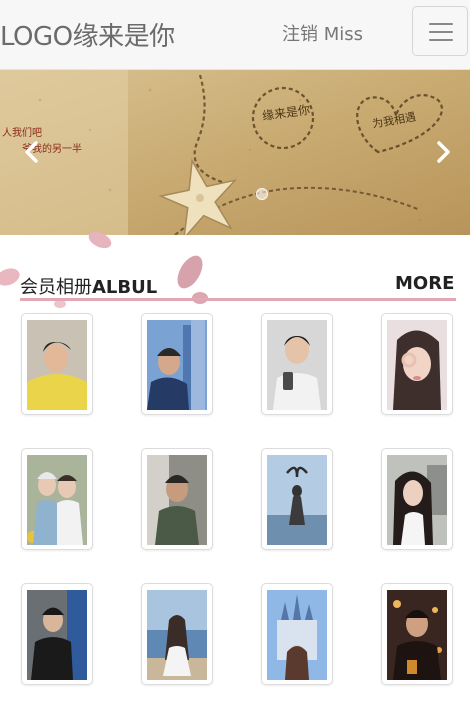  What do you see at coordinates (125, 287) in the screenshot?
I see `album-title-en: ALBUL` at bounding box center [125, 287].